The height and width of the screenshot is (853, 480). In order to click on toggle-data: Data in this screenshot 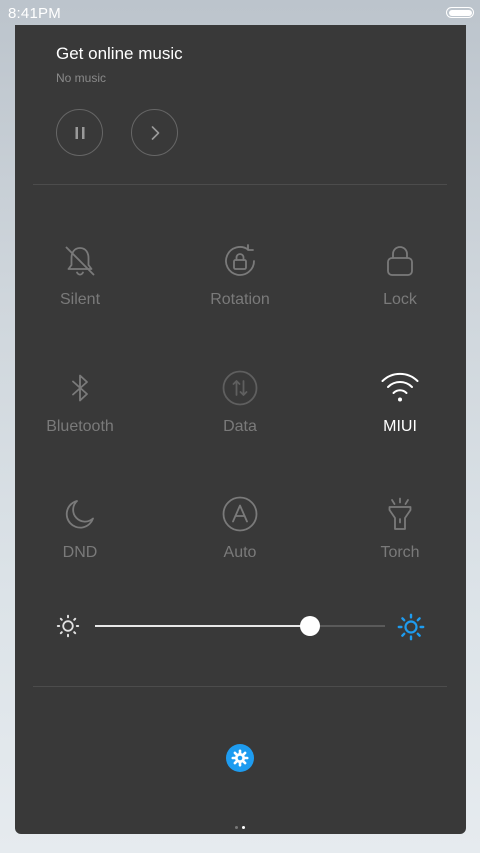, I will do `click(240, 413)`.